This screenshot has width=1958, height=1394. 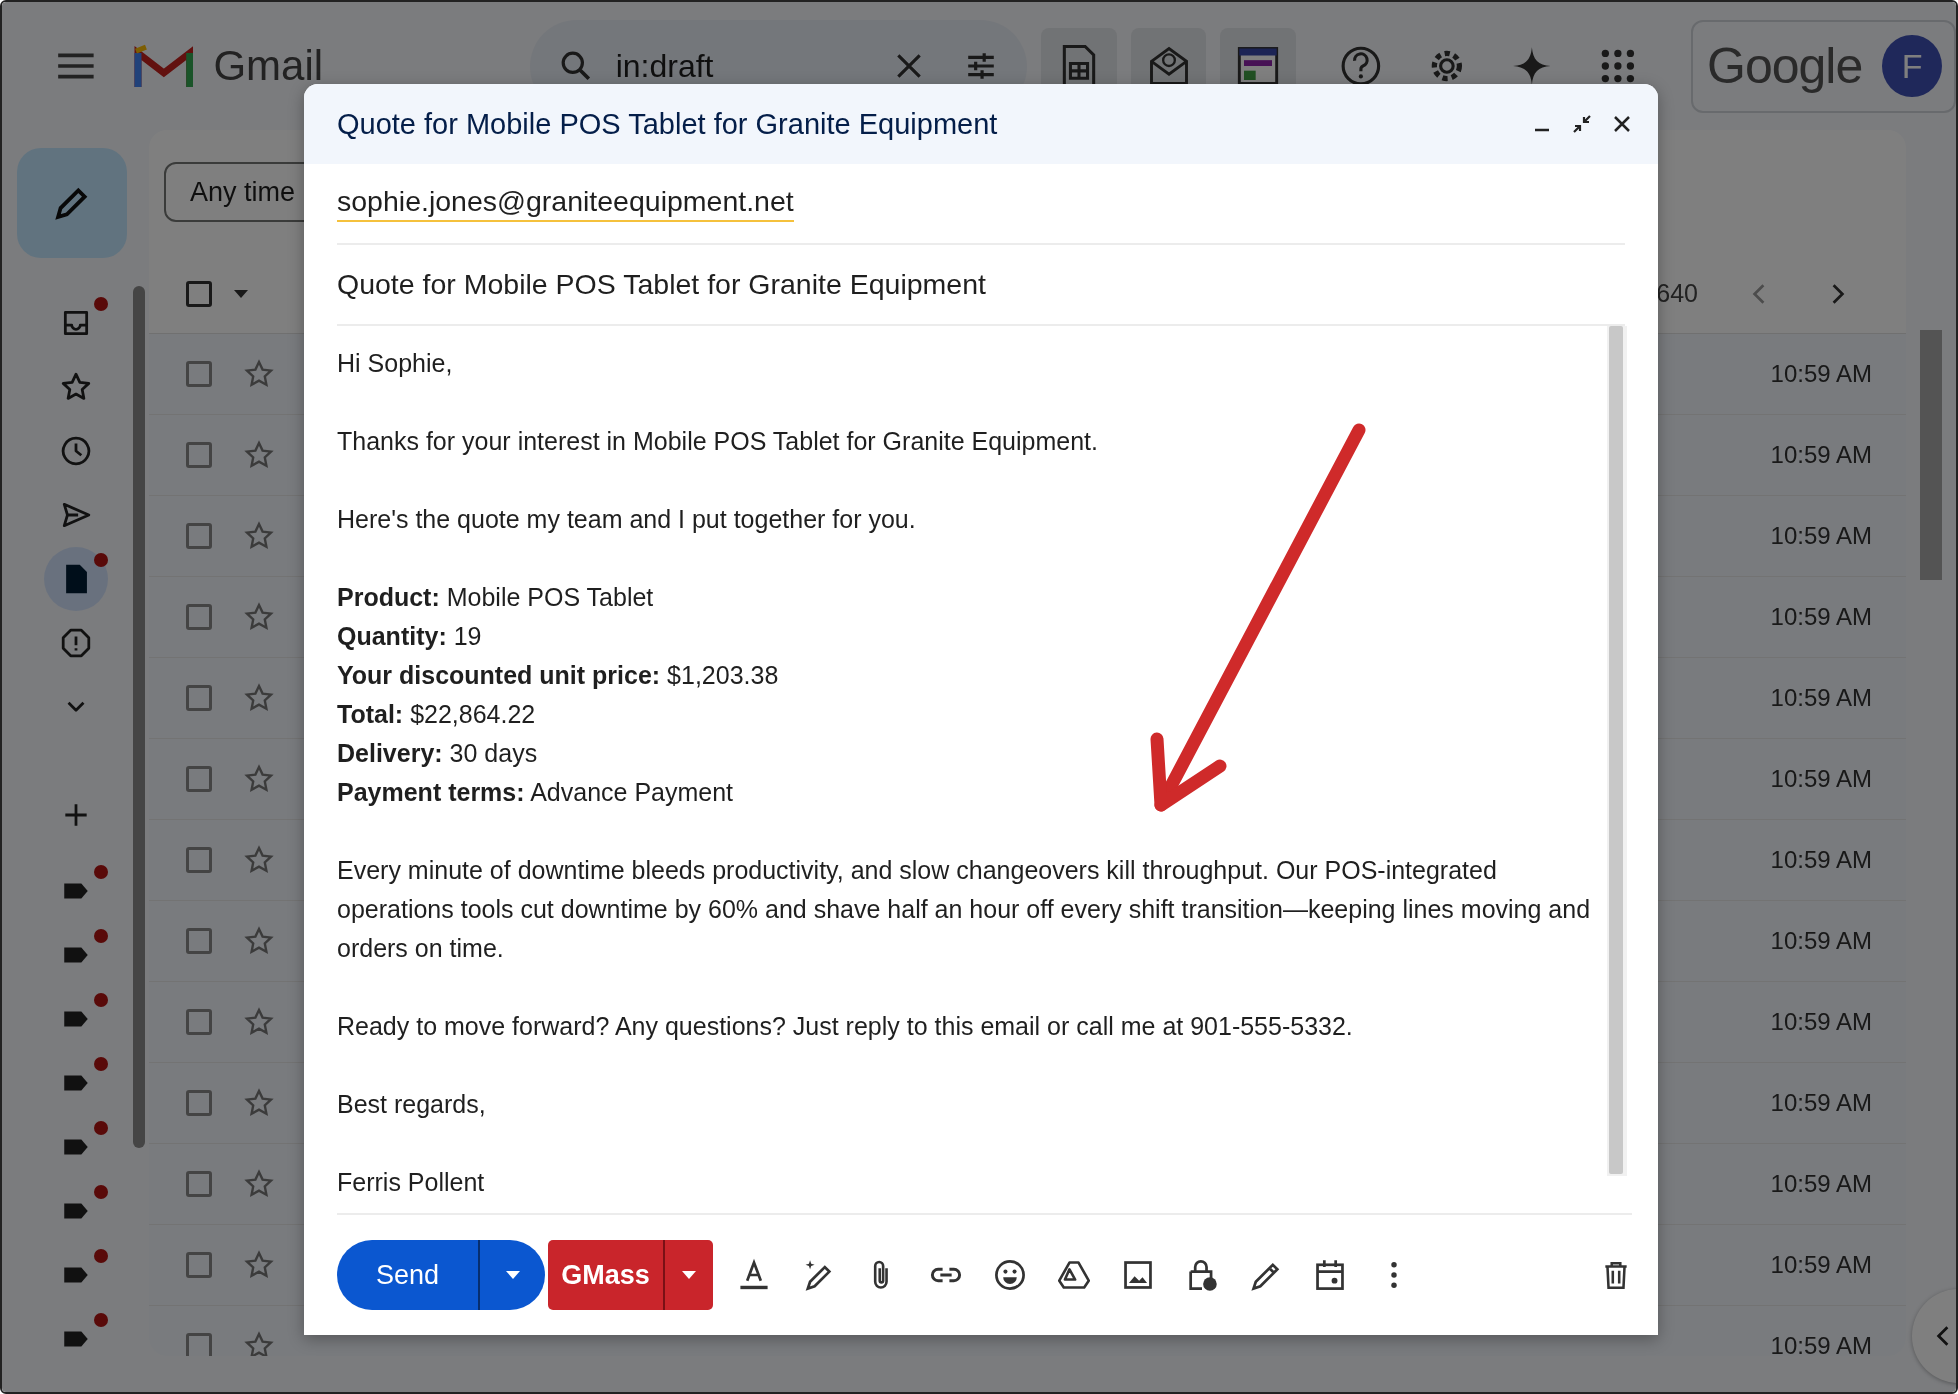 What do you see at coordinates (575, 66) in the screenshot?
I see `search-icon` at bounding box center [575, 66].